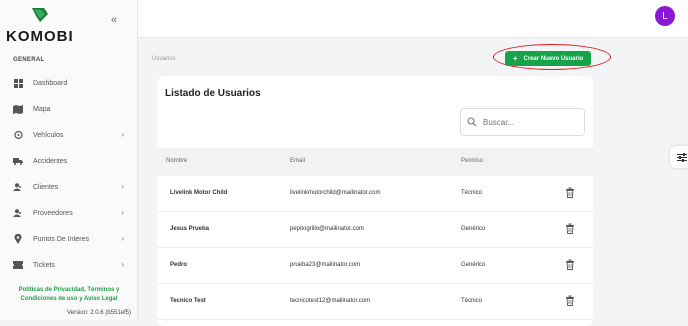 The image size is (688, 326). I want to click on logo-text: KOMOBI, so click(40, 36).